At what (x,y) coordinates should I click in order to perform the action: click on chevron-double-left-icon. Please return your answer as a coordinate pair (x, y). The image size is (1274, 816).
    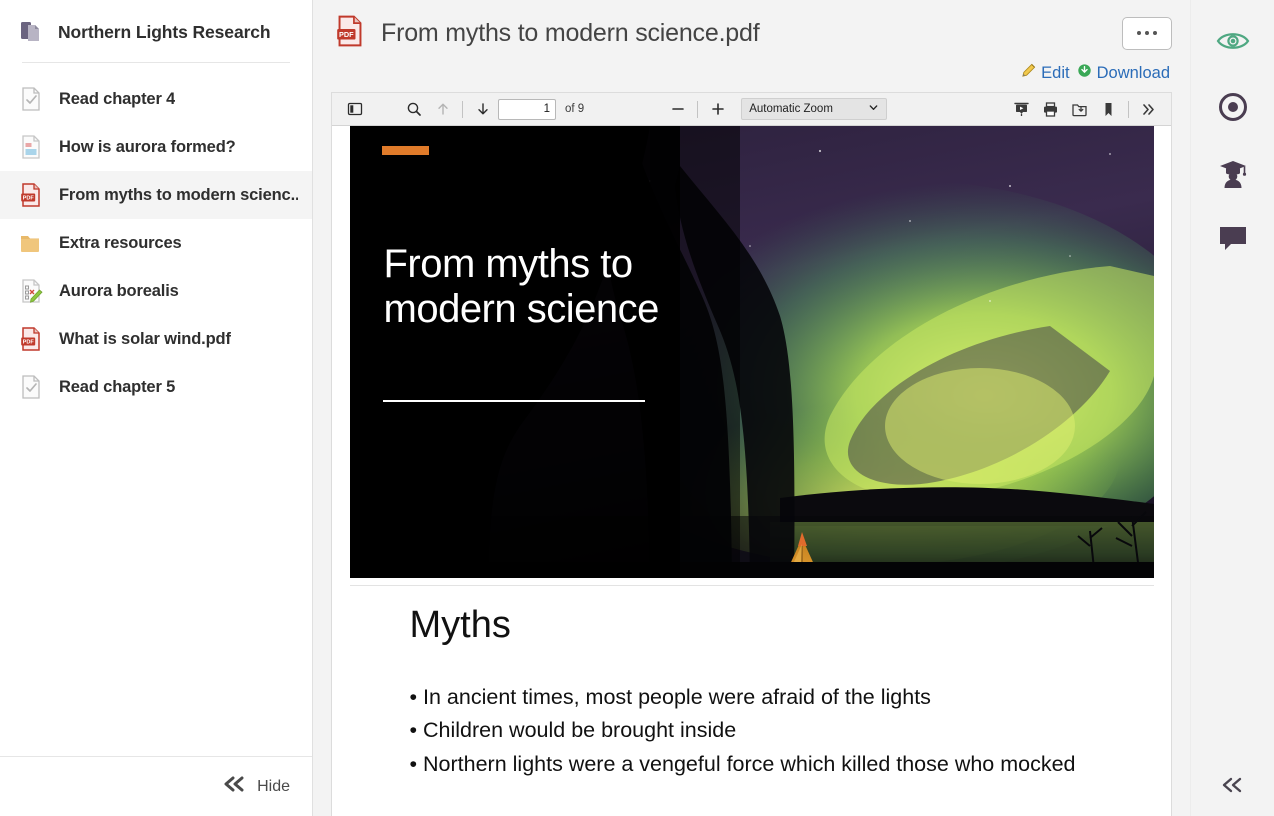
    Looking at the image, I should click on (235, 786).